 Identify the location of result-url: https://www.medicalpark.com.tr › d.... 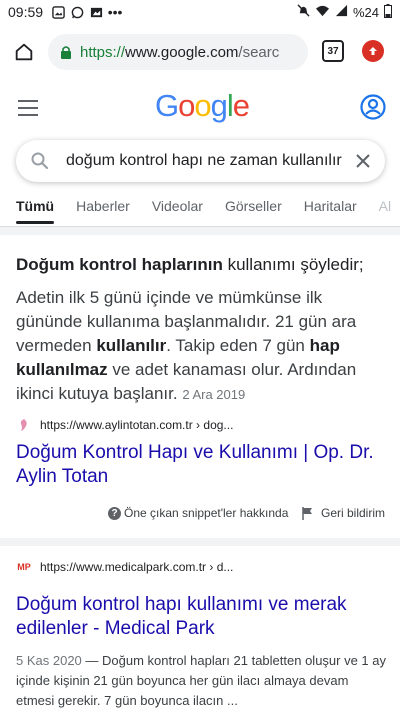
(137, 567).